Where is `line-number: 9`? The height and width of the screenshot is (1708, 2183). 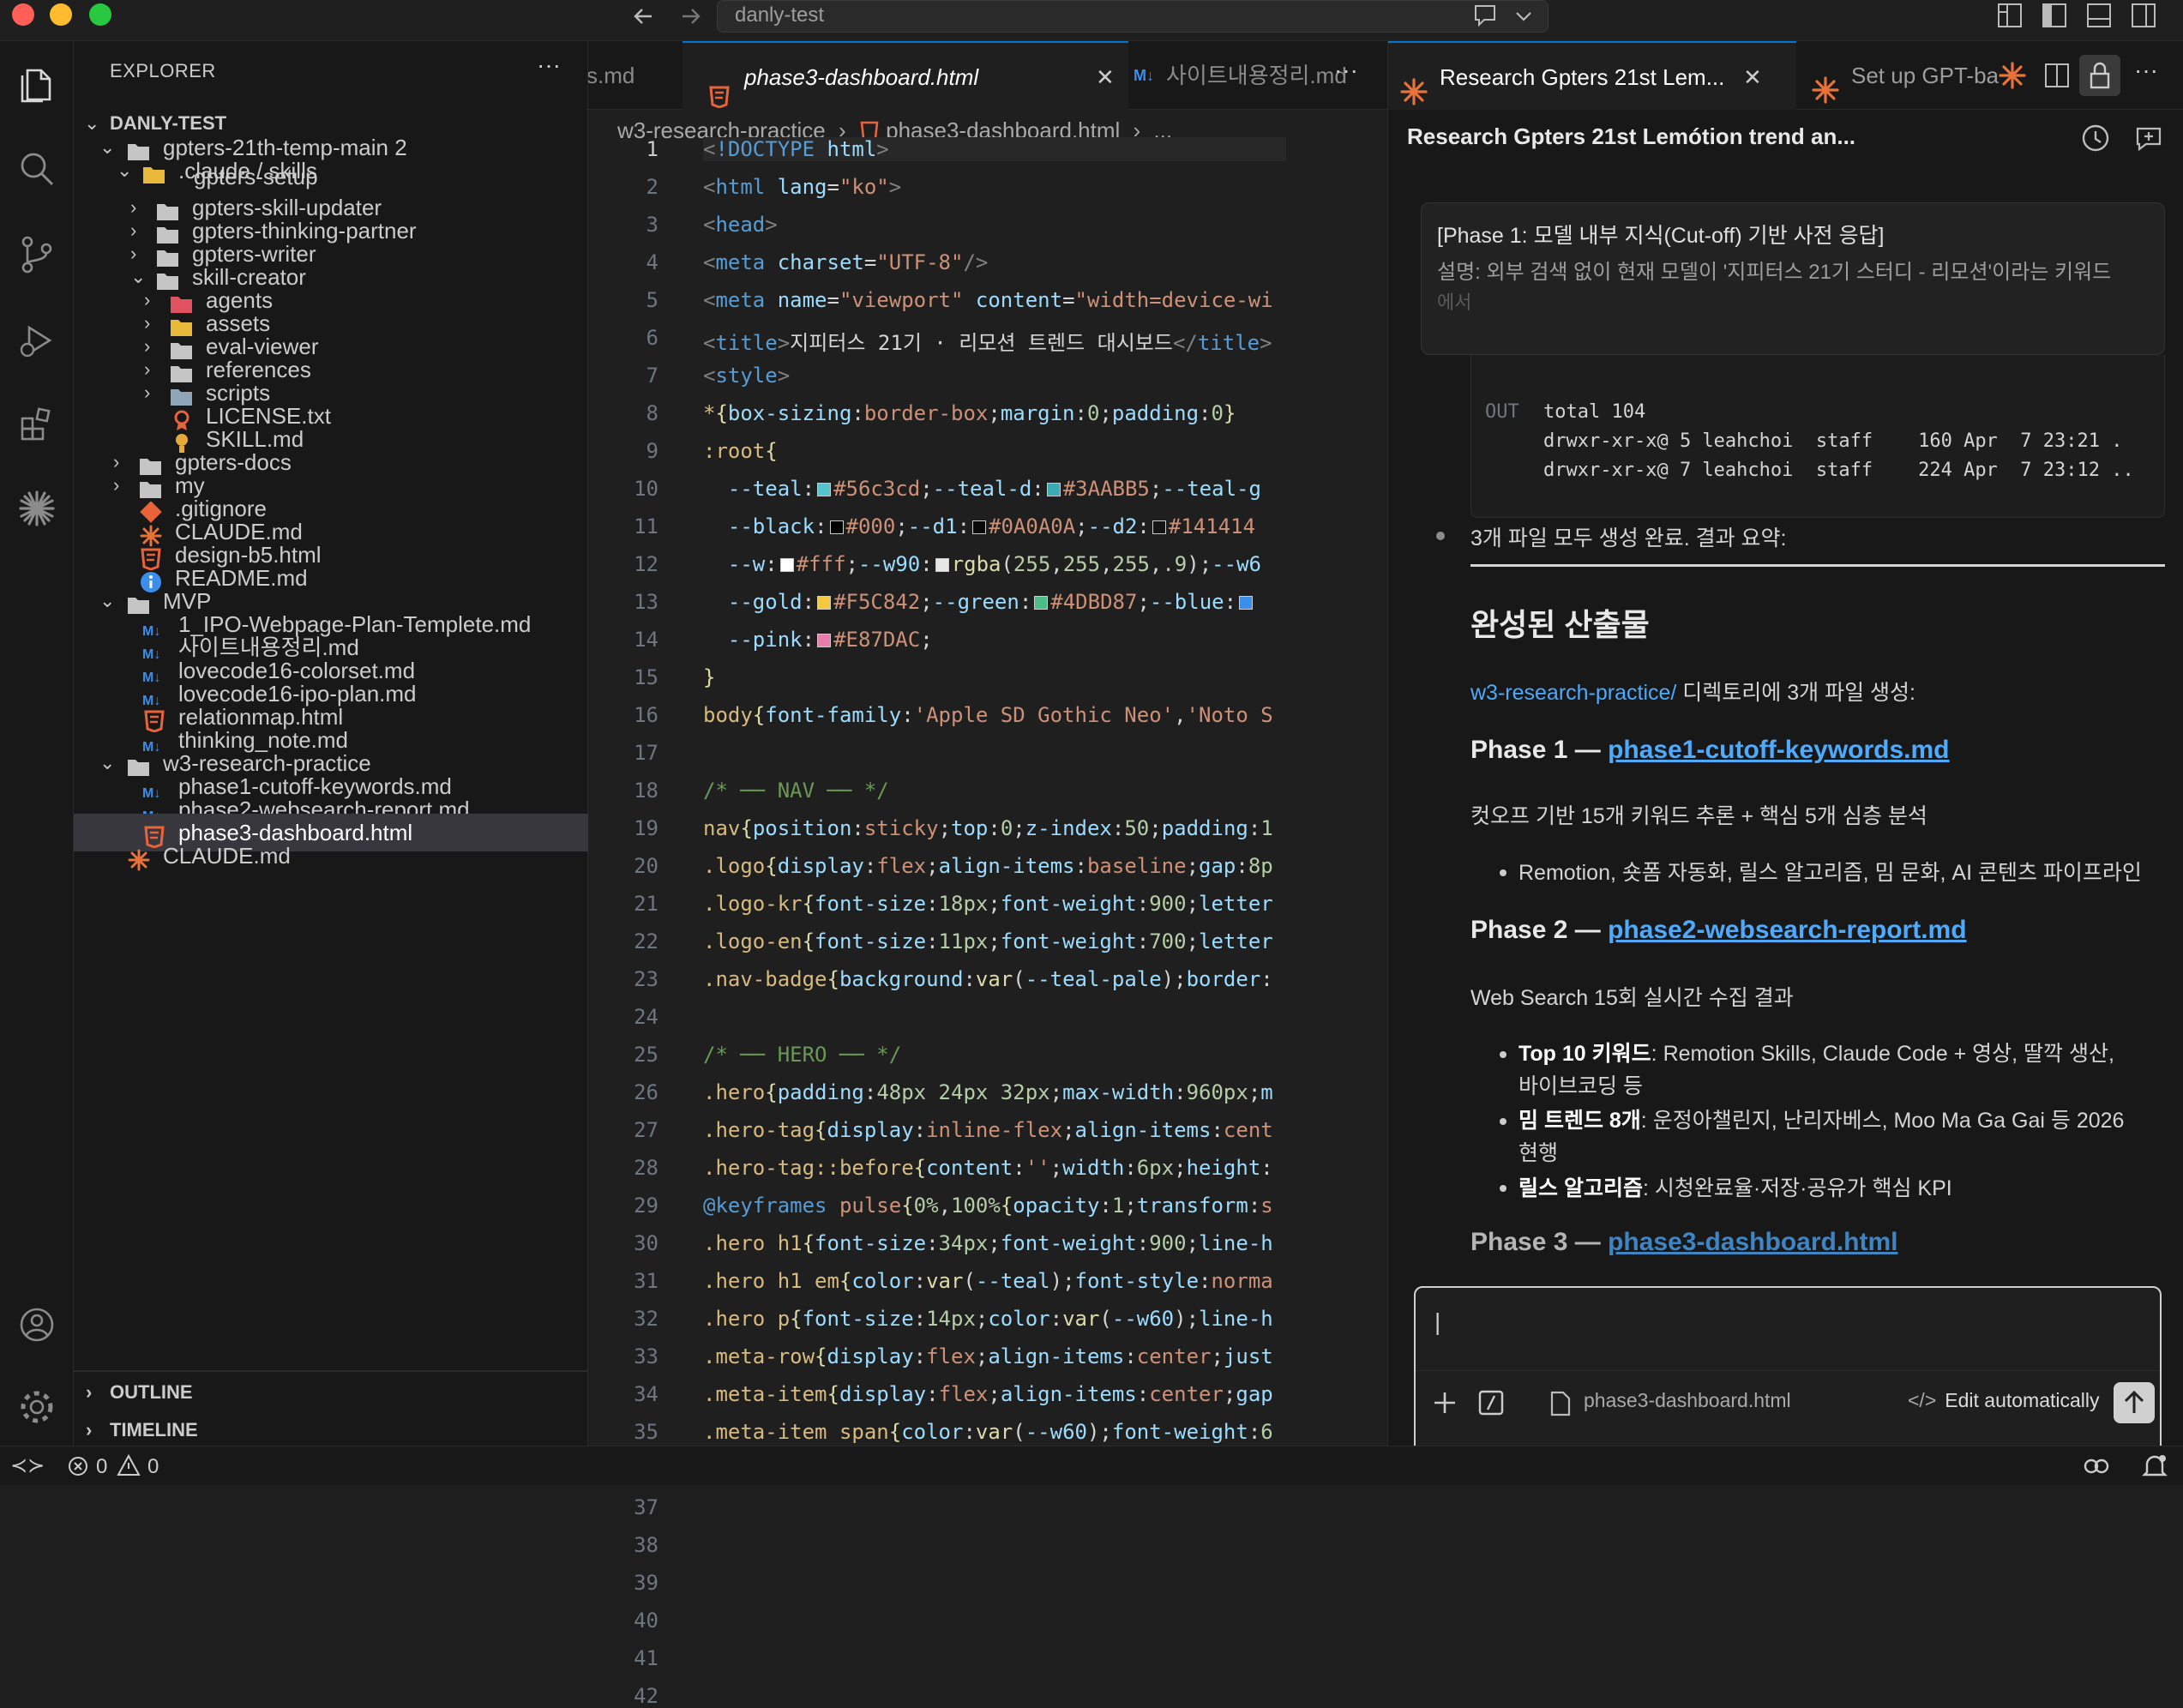 line-number: 9 is located at coordinates (652, 451).